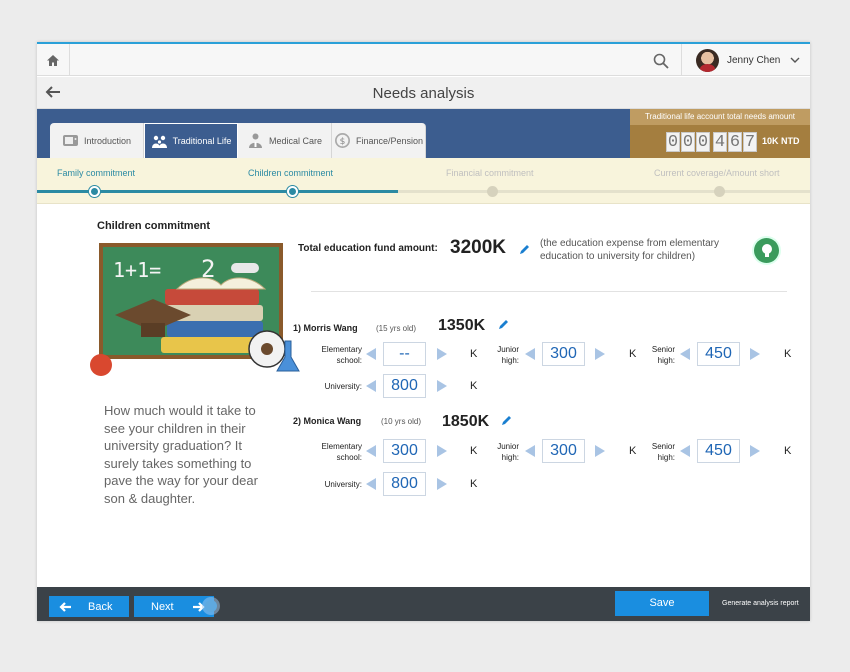 The height and width of the screenshot is (672, 850). What do you see at coordinates (717, 173) in the screenshot?
I see `step-current-coverage: Current coverage/Amount short` at bounding box center [717, 173].